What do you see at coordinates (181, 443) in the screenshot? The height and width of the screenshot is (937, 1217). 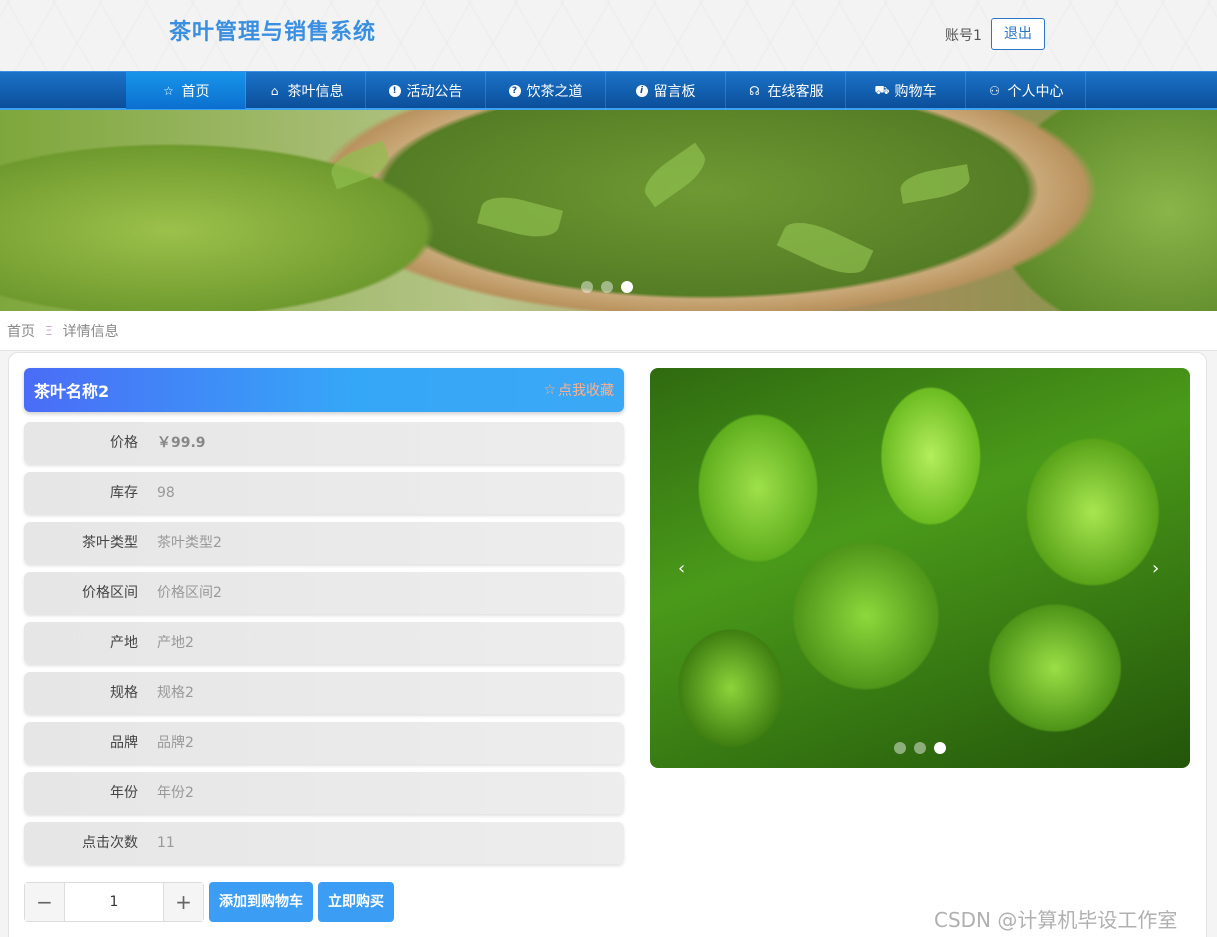 I see `field-value: ￥99.9` at bounding box center [181, 443].